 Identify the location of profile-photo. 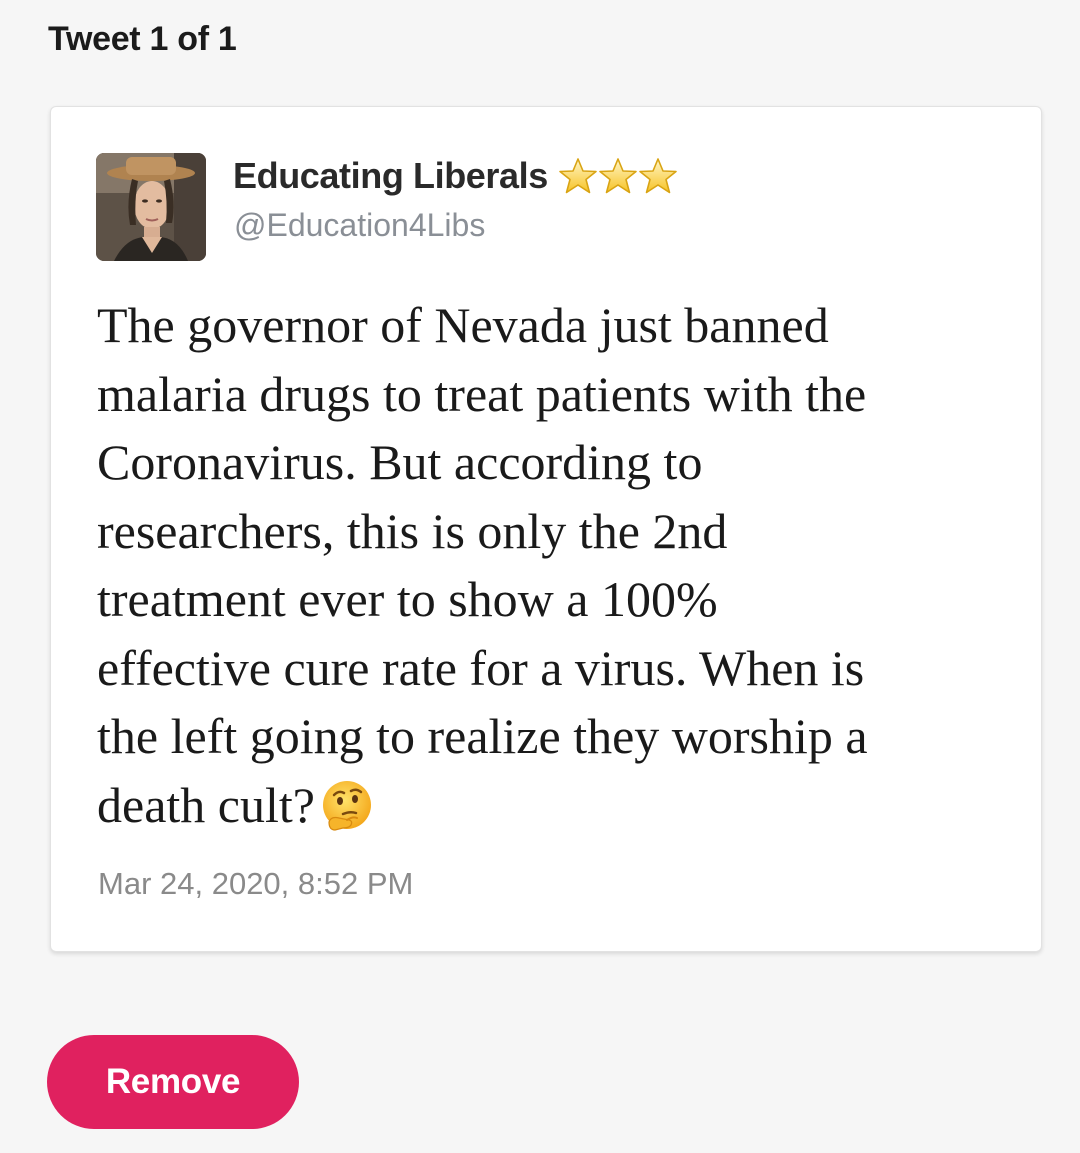
(151, 207).